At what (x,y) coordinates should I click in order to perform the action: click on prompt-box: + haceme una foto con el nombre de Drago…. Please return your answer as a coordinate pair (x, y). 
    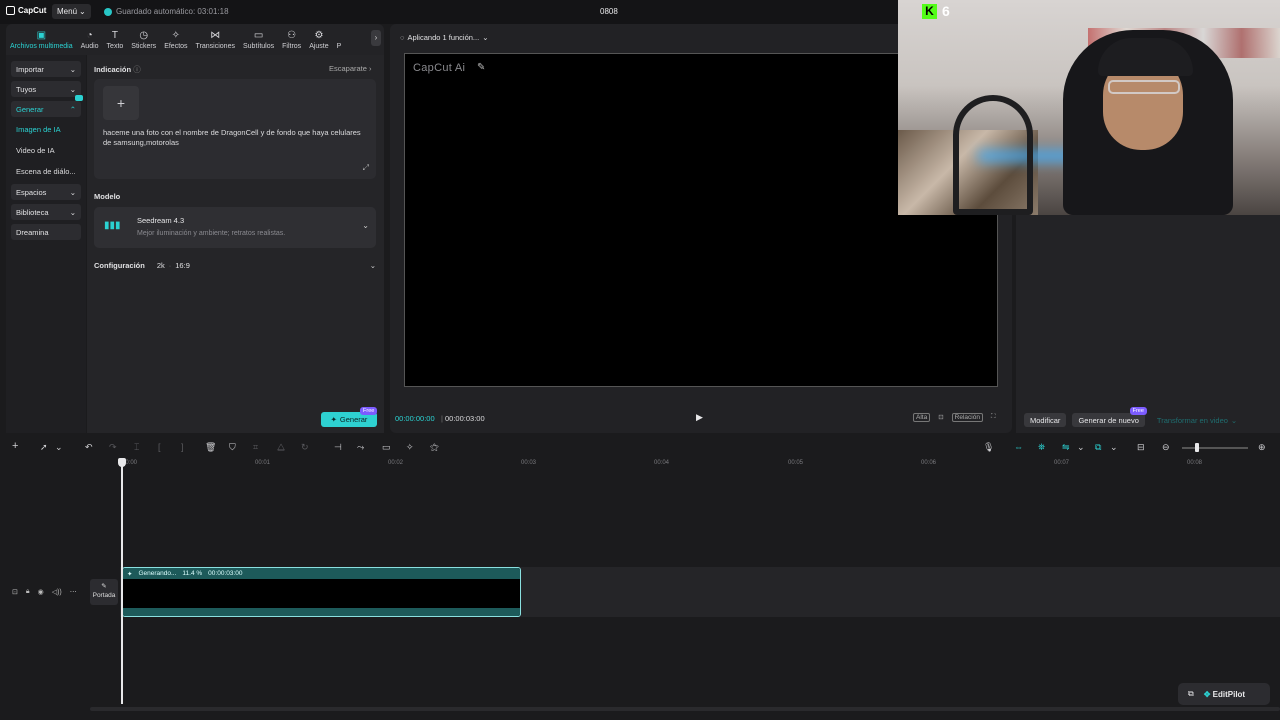
    Looking at the image, I should click on (235, 129).